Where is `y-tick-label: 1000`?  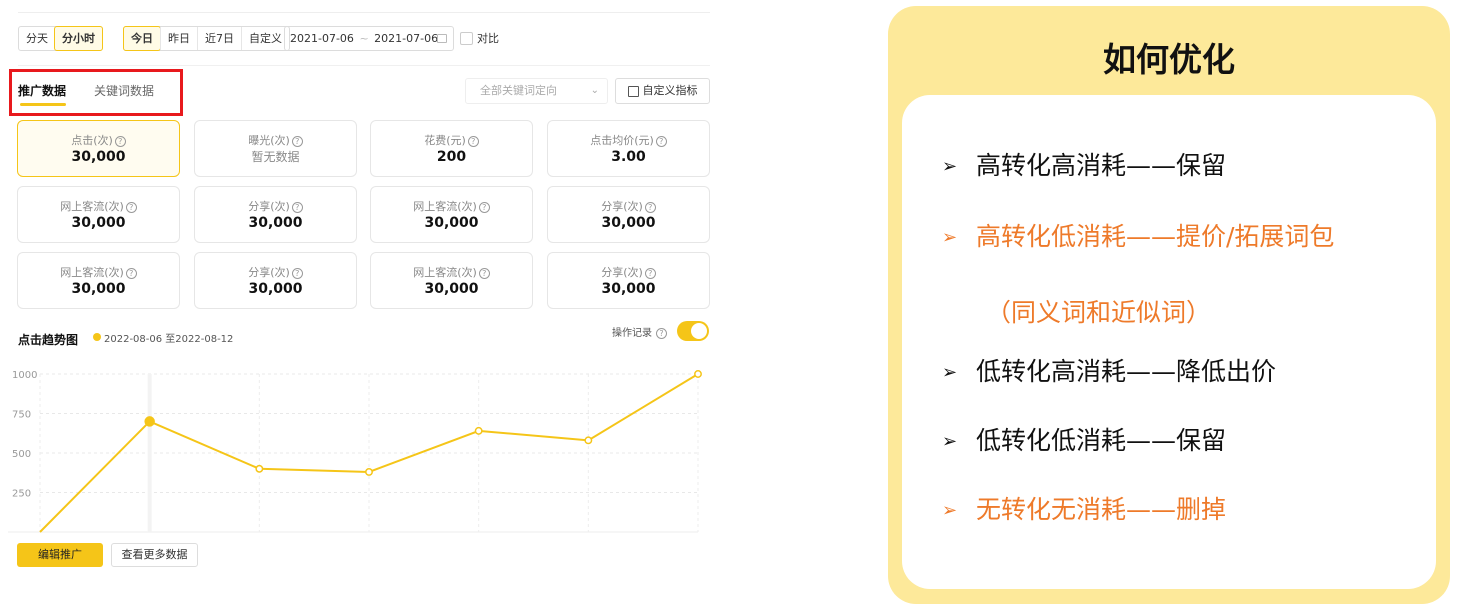
y-tick-label: 1000 is located at coordinates (24, 375).